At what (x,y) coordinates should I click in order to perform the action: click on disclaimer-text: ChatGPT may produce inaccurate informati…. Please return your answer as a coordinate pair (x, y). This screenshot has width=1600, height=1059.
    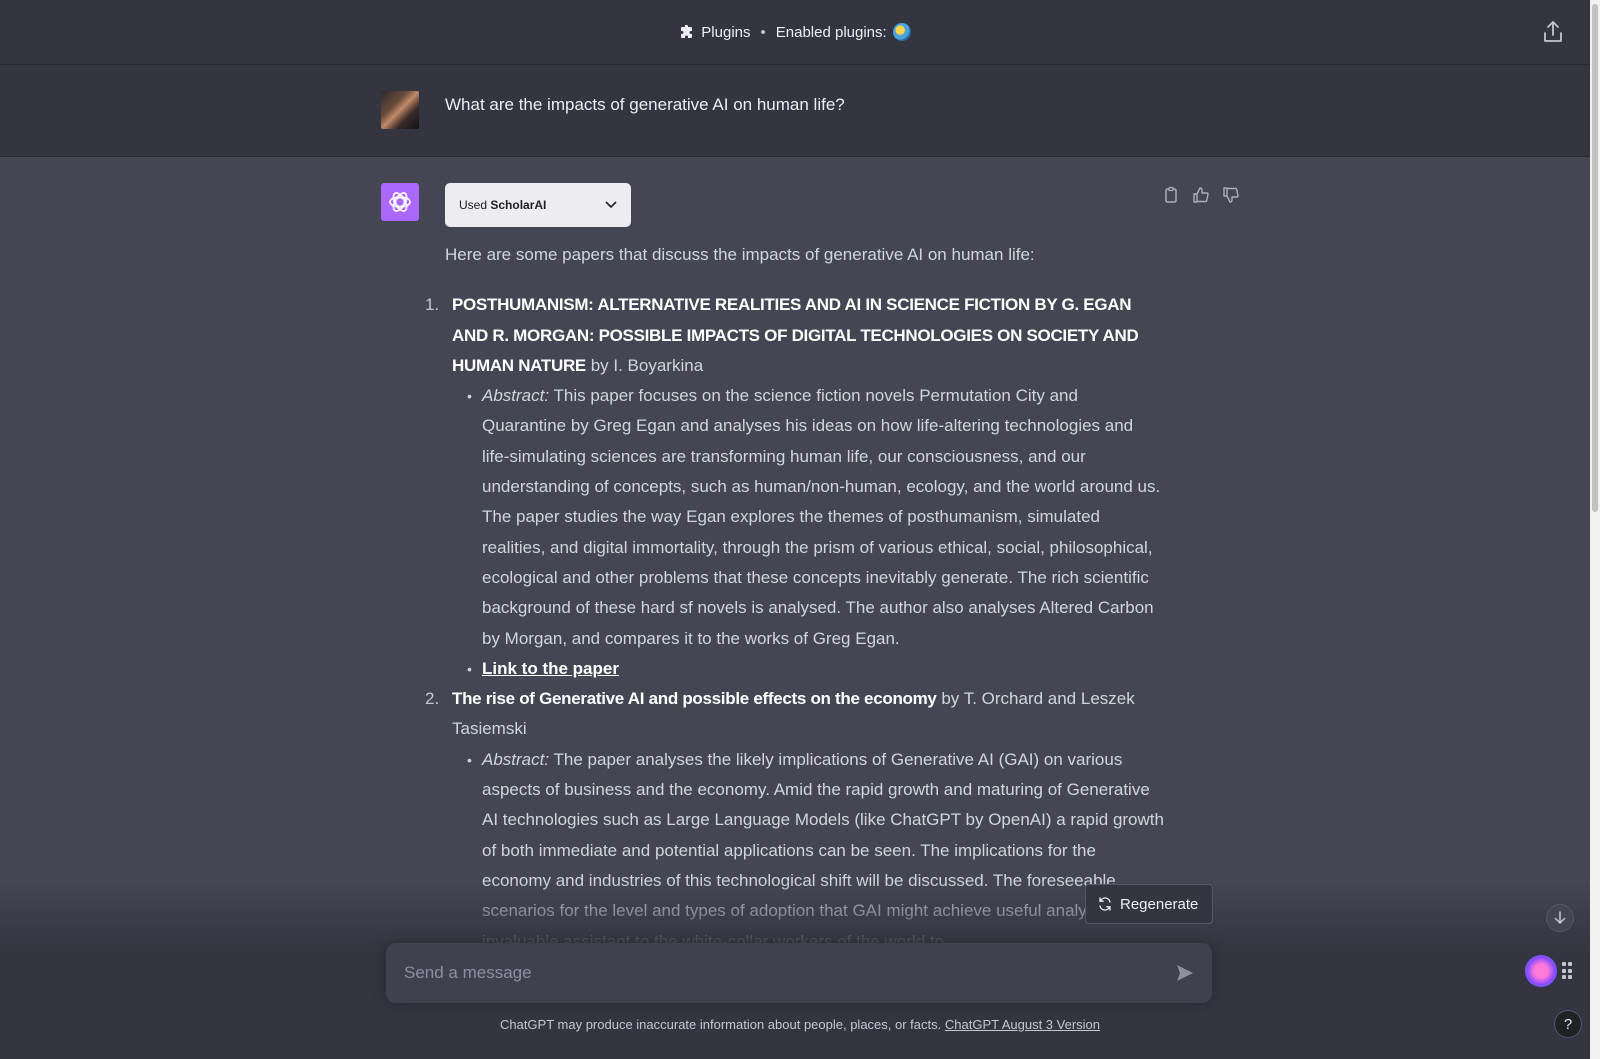
    Looking at the image, I should click on (720, 1024).